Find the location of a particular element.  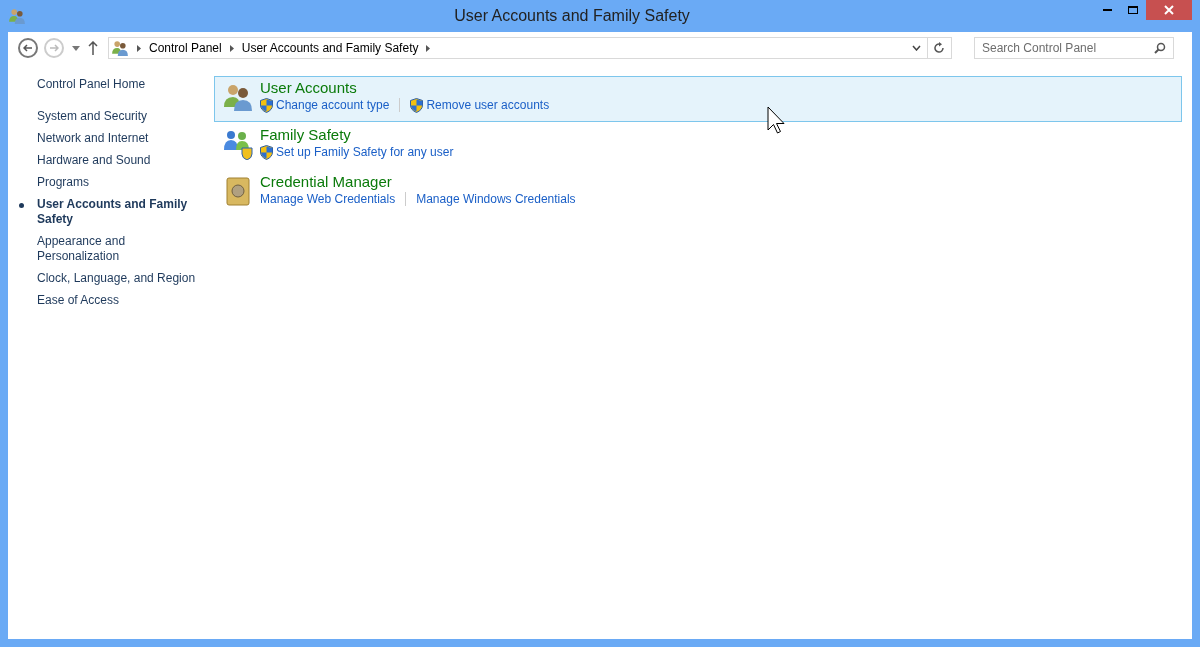

category-title: User Accounts is located at coordinates (308, 87).